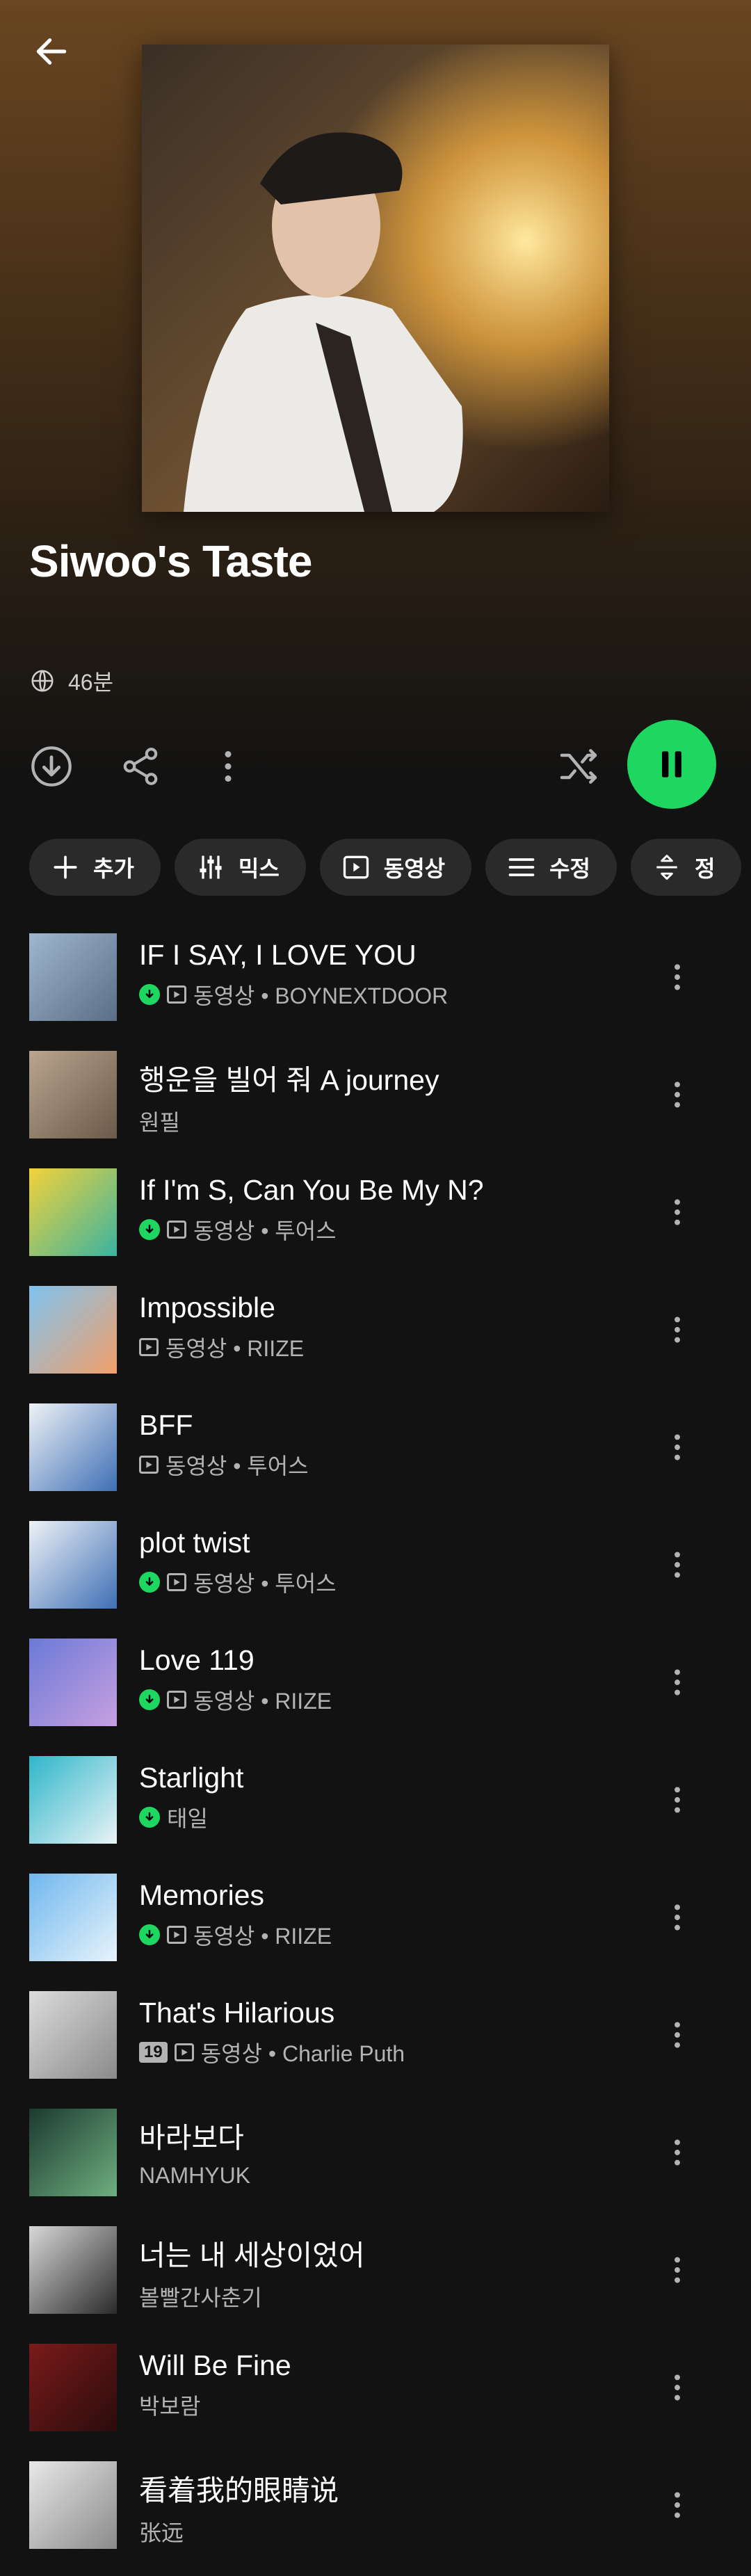  Describe the element at coordinates (389, 1210) in the screenshot. I see `track-info: If I'm S, Can You Be My N? 동영상 • 투어스` at that location.